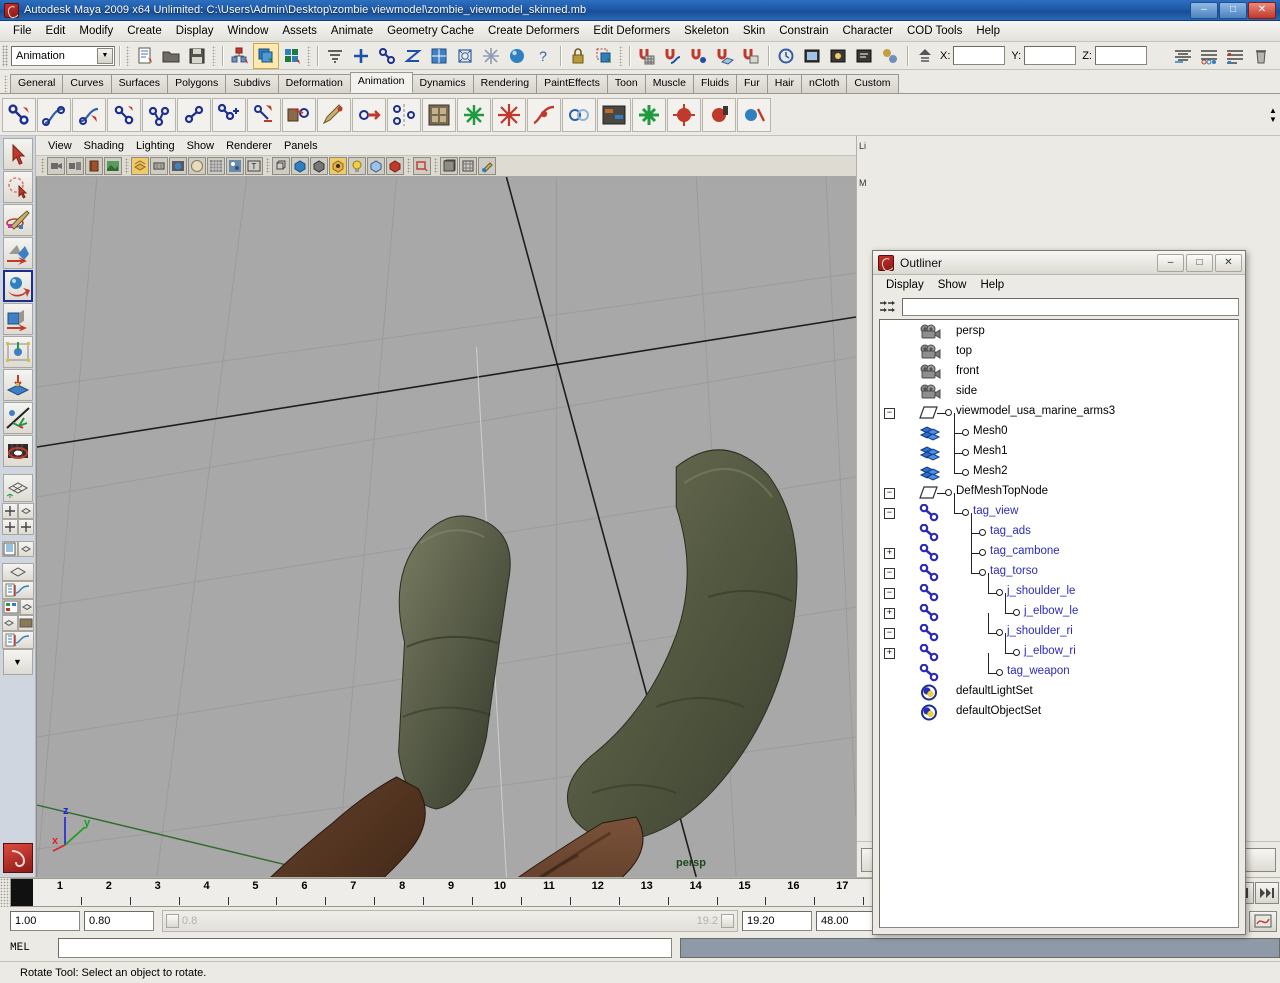  What do you see at coordinates (113, 166) in the screenshot?
I see `image-plane-icon` at bounding box center [113, 166].